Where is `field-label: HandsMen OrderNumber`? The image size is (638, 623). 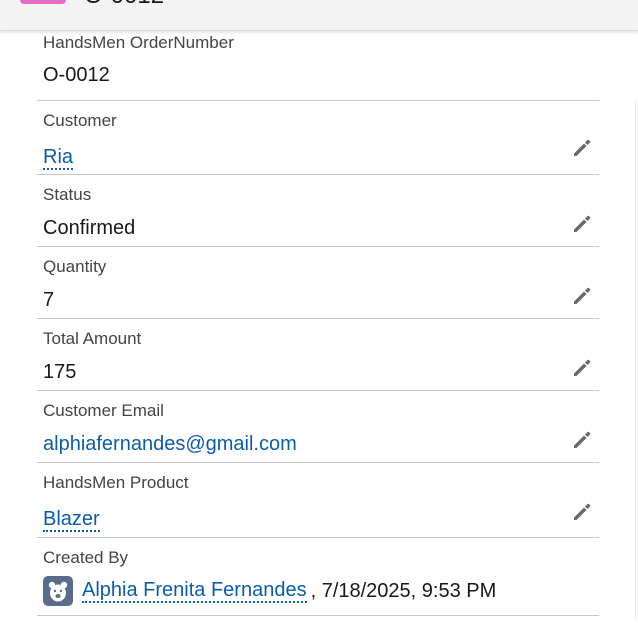 field-label: HandsMen OrderNumber is located at coordinates (138, 42).